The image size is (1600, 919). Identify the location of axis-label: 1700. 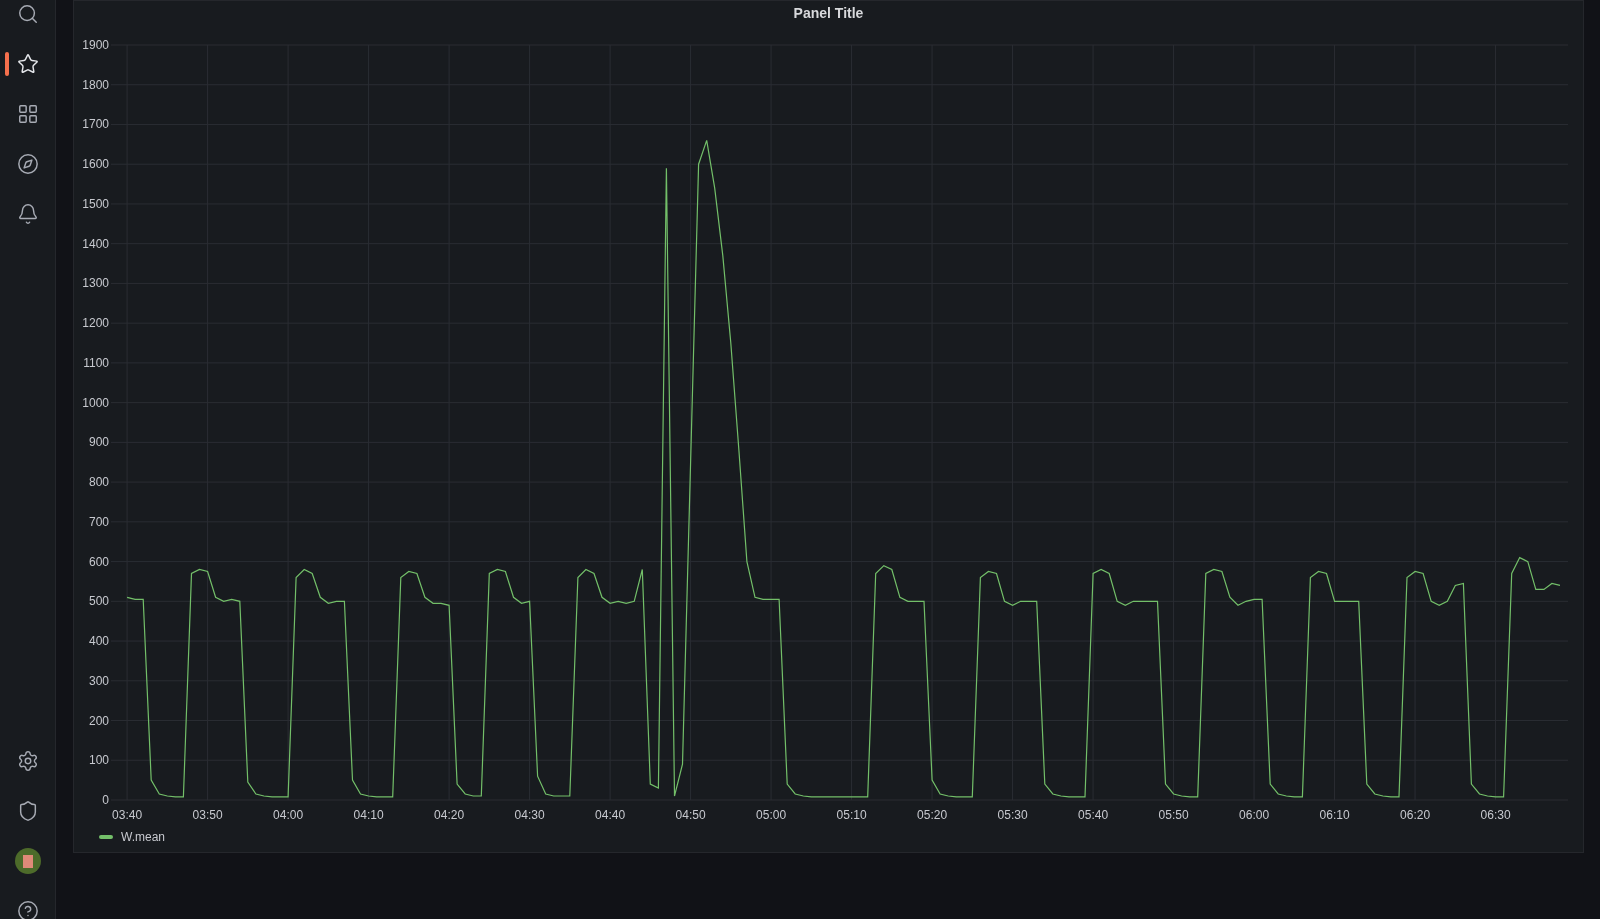
(95, 124).